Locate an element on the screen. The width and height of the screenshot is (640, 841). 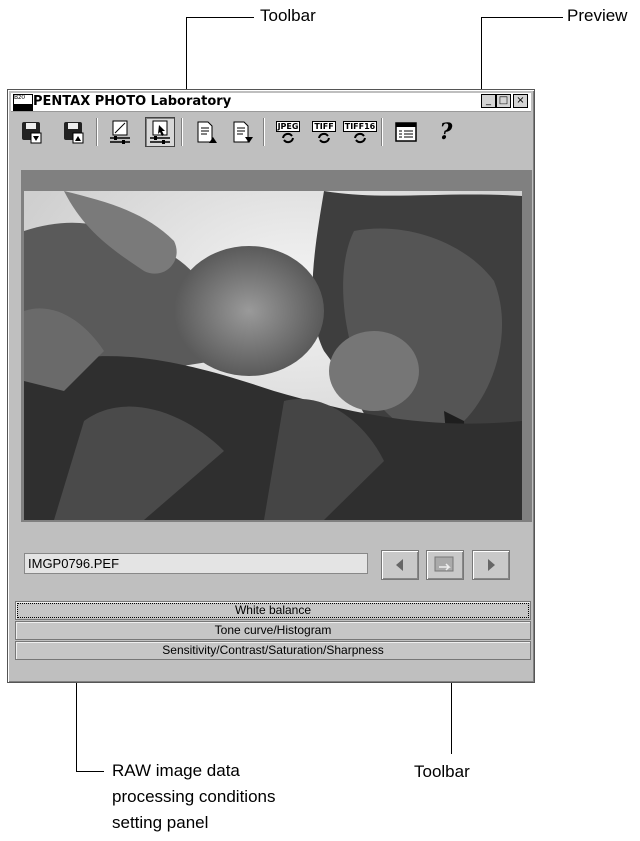
callout-panel-line1: RAW image data is located at coordinates (176, 770).